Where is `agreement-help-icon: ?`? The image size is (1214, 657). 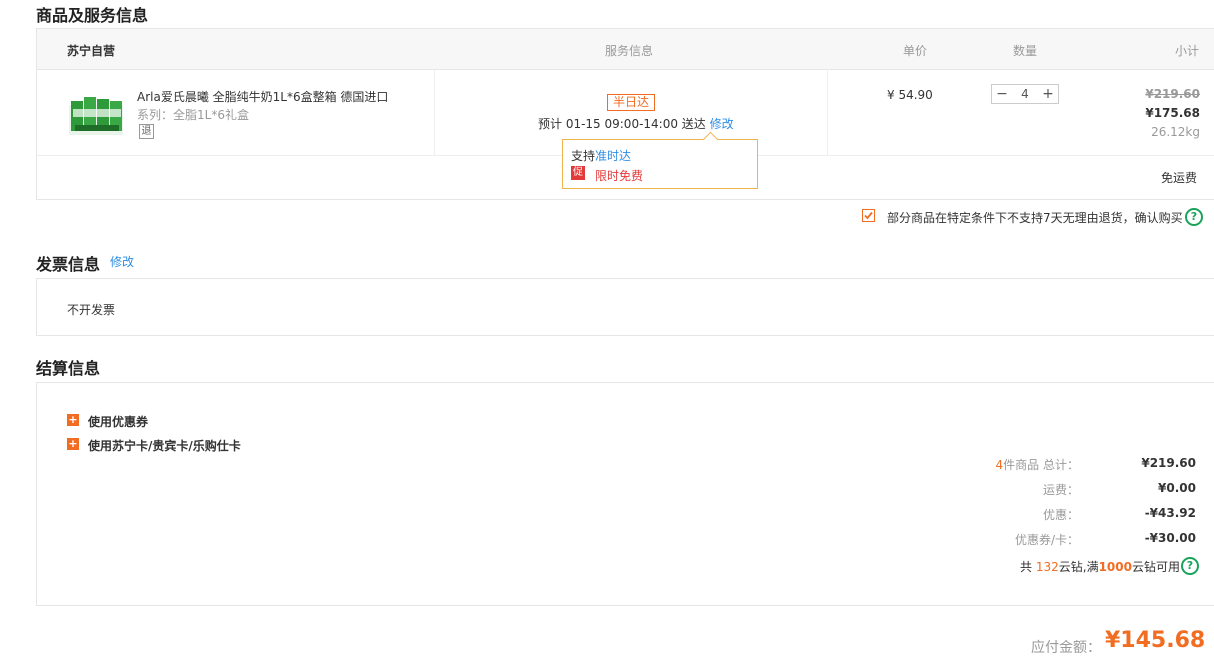
agreement-help-icon: ? is located at coordinates (1194, 217).